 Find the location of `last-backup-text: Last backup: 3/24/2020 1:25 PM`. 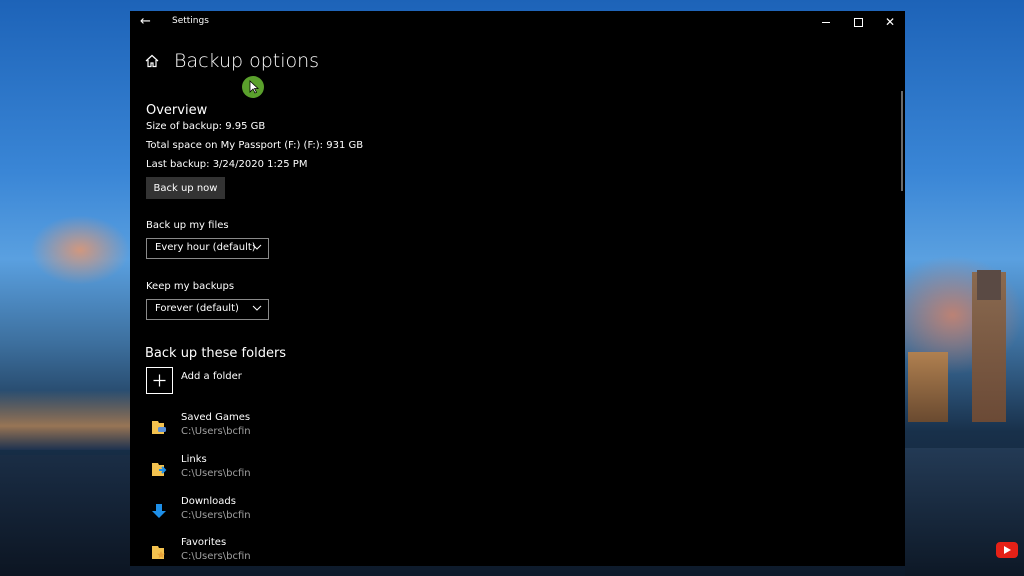

last-backup-text: Last backup: 3/24/2020 1:25 PM is located at coordinates (227, 164).